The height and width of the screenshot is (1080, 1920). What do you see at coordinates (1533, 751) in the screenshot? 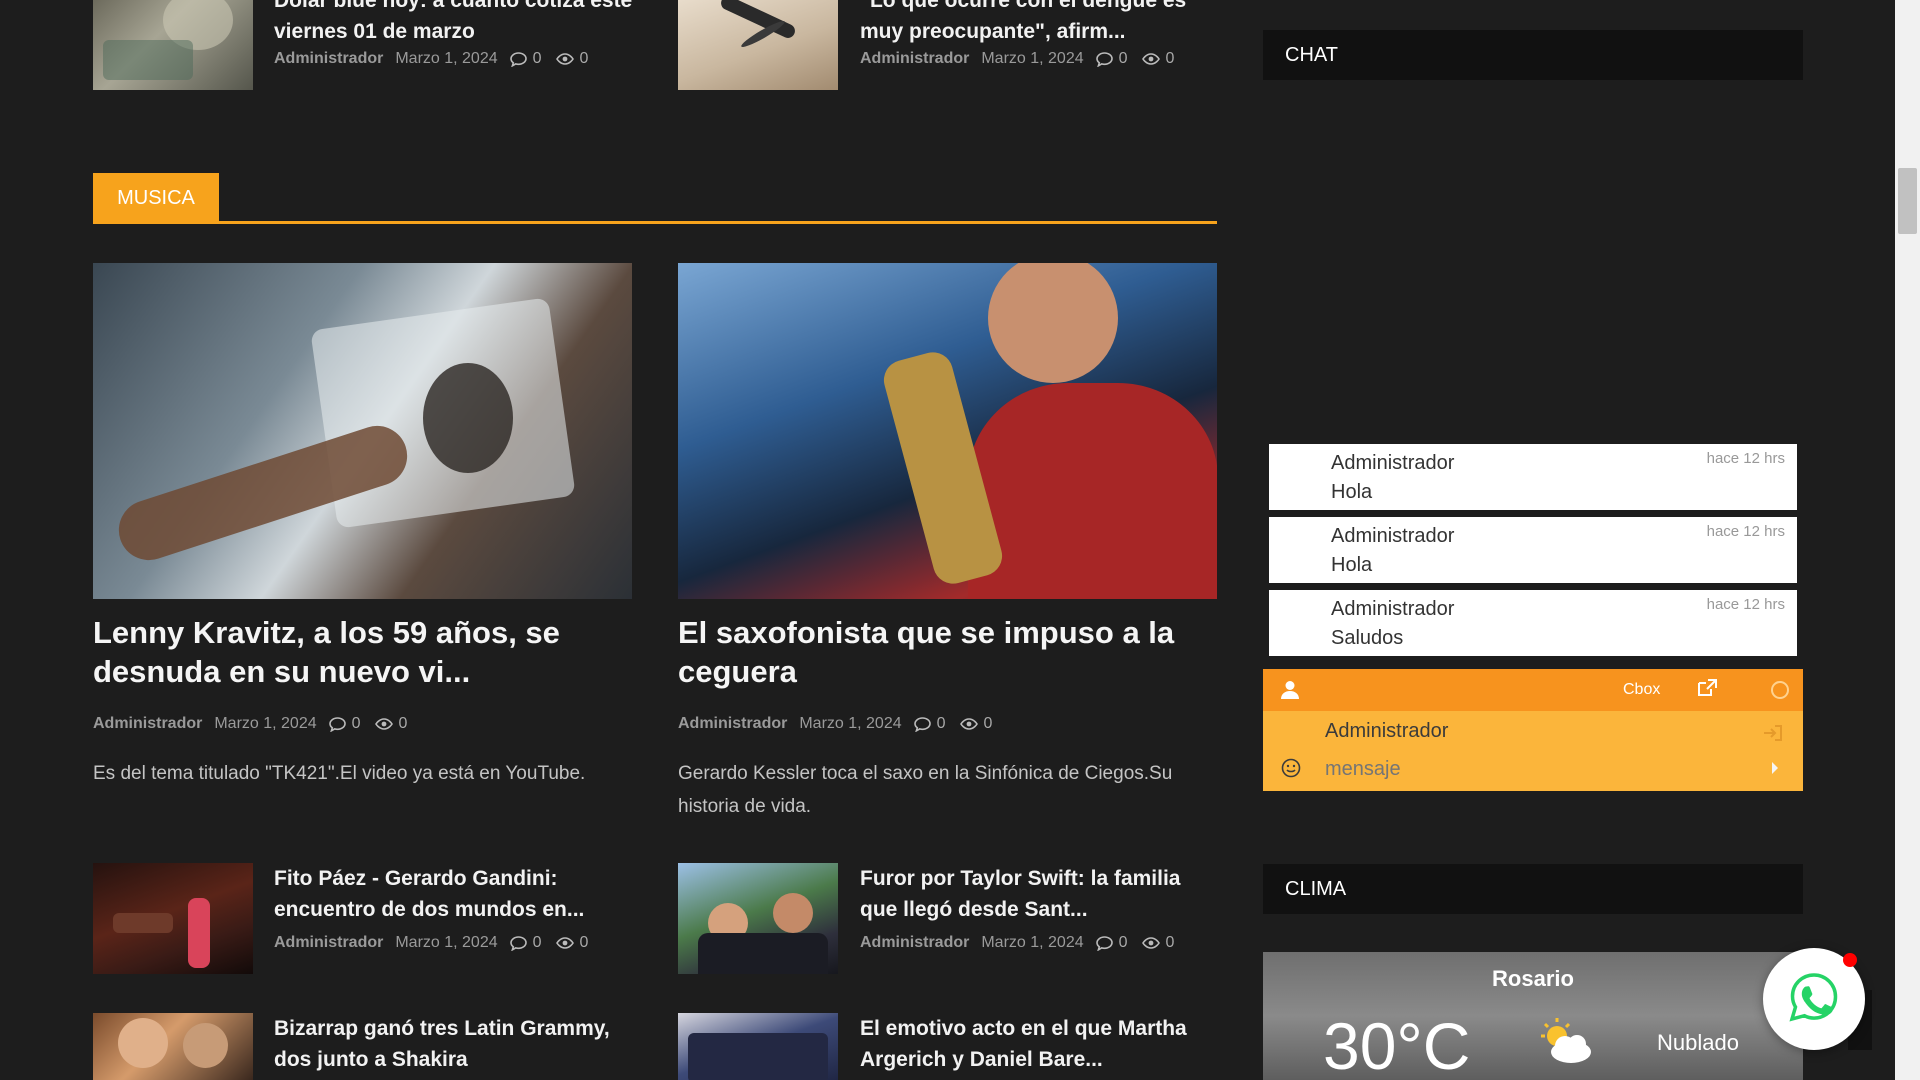
I see `cbox-message-form: Administrador` at bounding box center [1533, 751].